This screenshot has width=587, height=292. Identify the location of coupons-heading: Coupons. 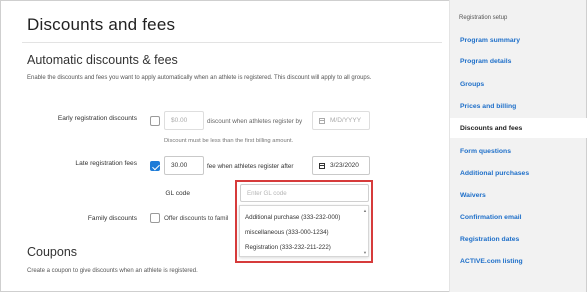
(52, 252).